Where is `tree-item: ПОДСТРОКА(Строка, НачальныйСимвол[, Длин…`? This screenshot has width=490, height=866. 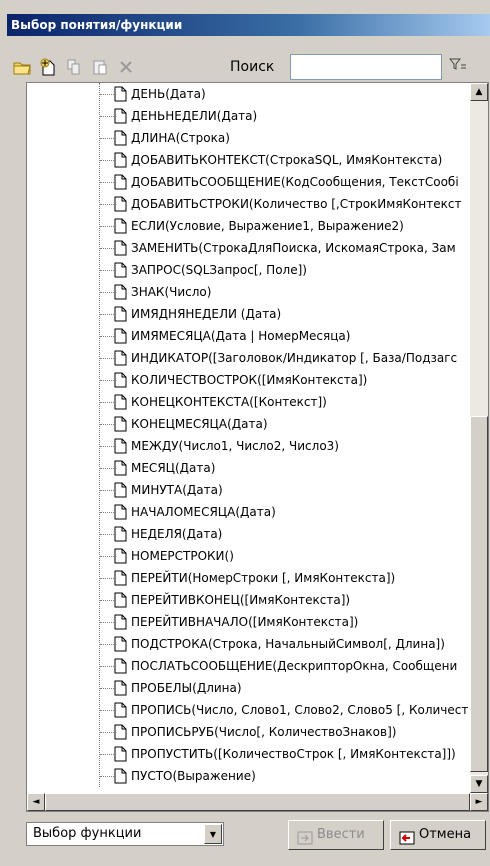 tree-item: ПОДСТРОКА(Строка, НачальныйСимвол[, Длин… is located at coordinates (248, 644).